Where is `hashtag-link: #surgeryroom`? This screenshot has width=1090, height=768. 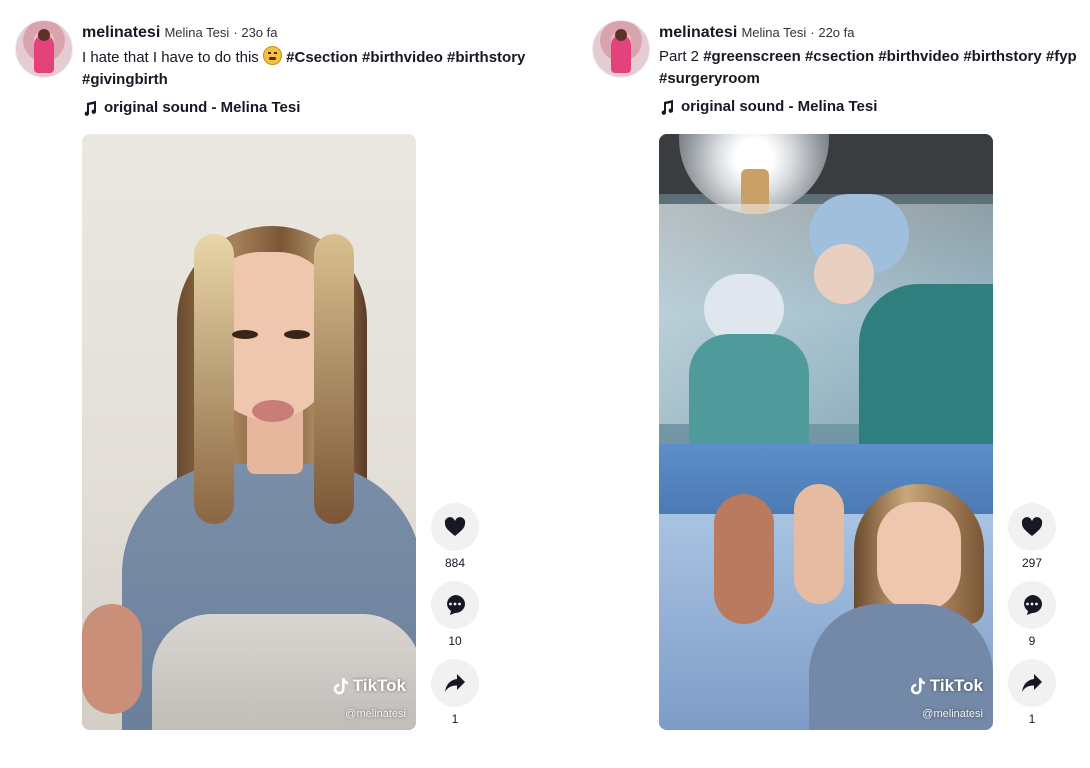
hashtag-link: #surgeryroom is located at coordinates (709, 78).